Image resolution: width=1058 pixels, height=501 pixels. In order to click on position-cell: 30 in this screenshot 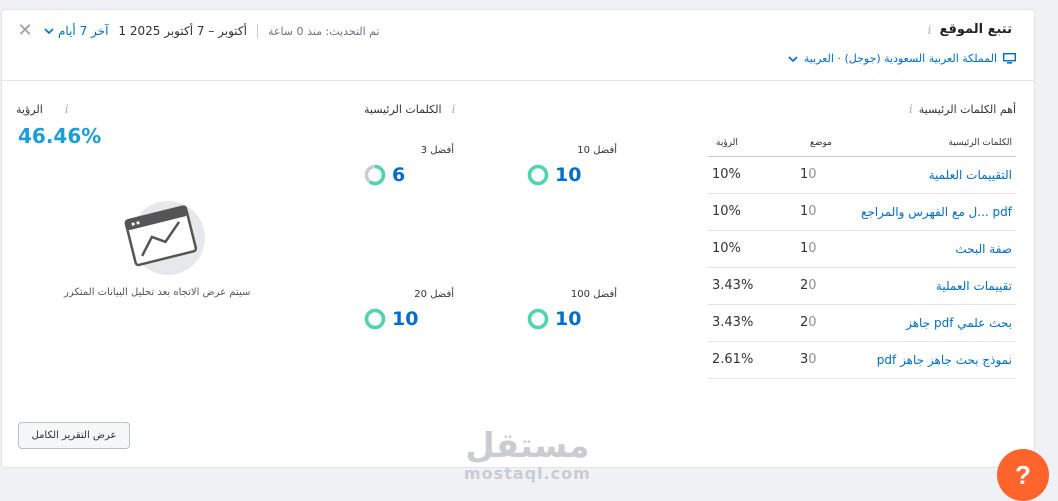, I will do `click(821, 360)`.